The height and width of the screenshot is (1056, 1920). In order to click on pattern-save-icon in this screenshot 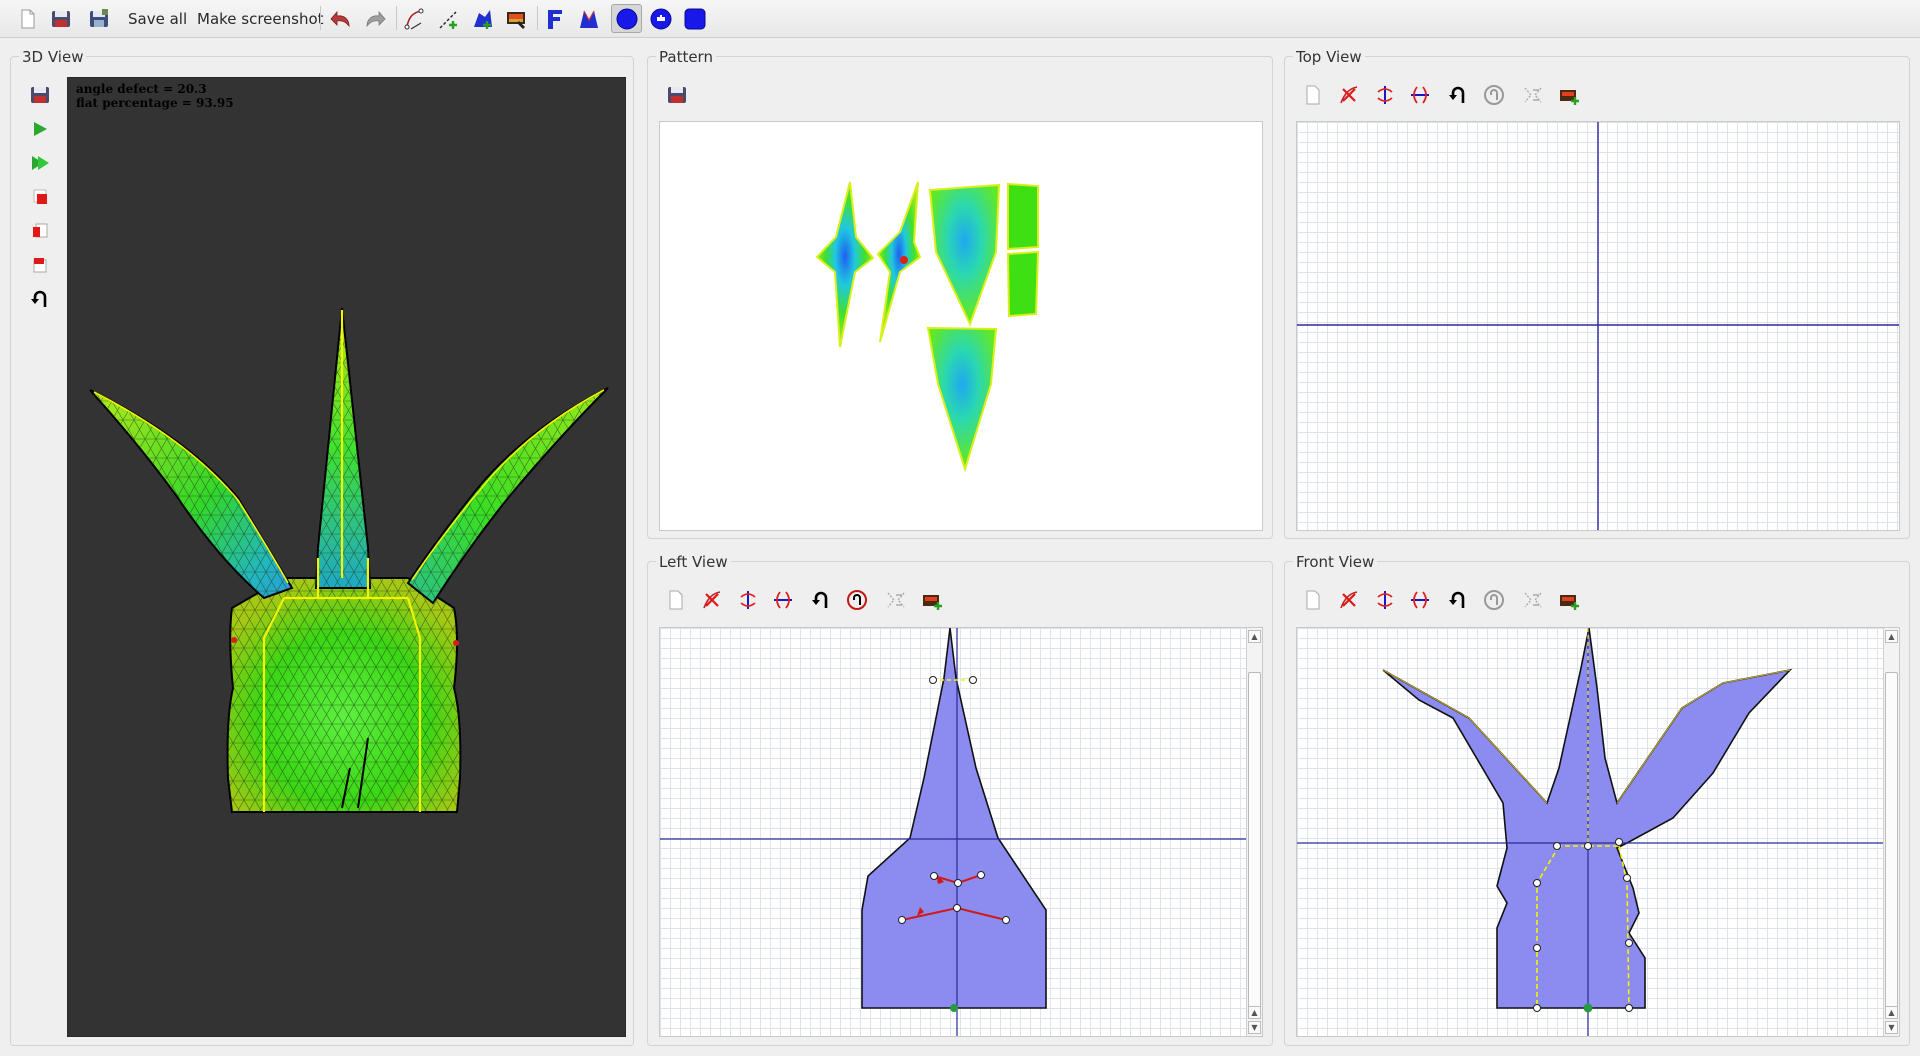, I will do `click(677, 95)`.